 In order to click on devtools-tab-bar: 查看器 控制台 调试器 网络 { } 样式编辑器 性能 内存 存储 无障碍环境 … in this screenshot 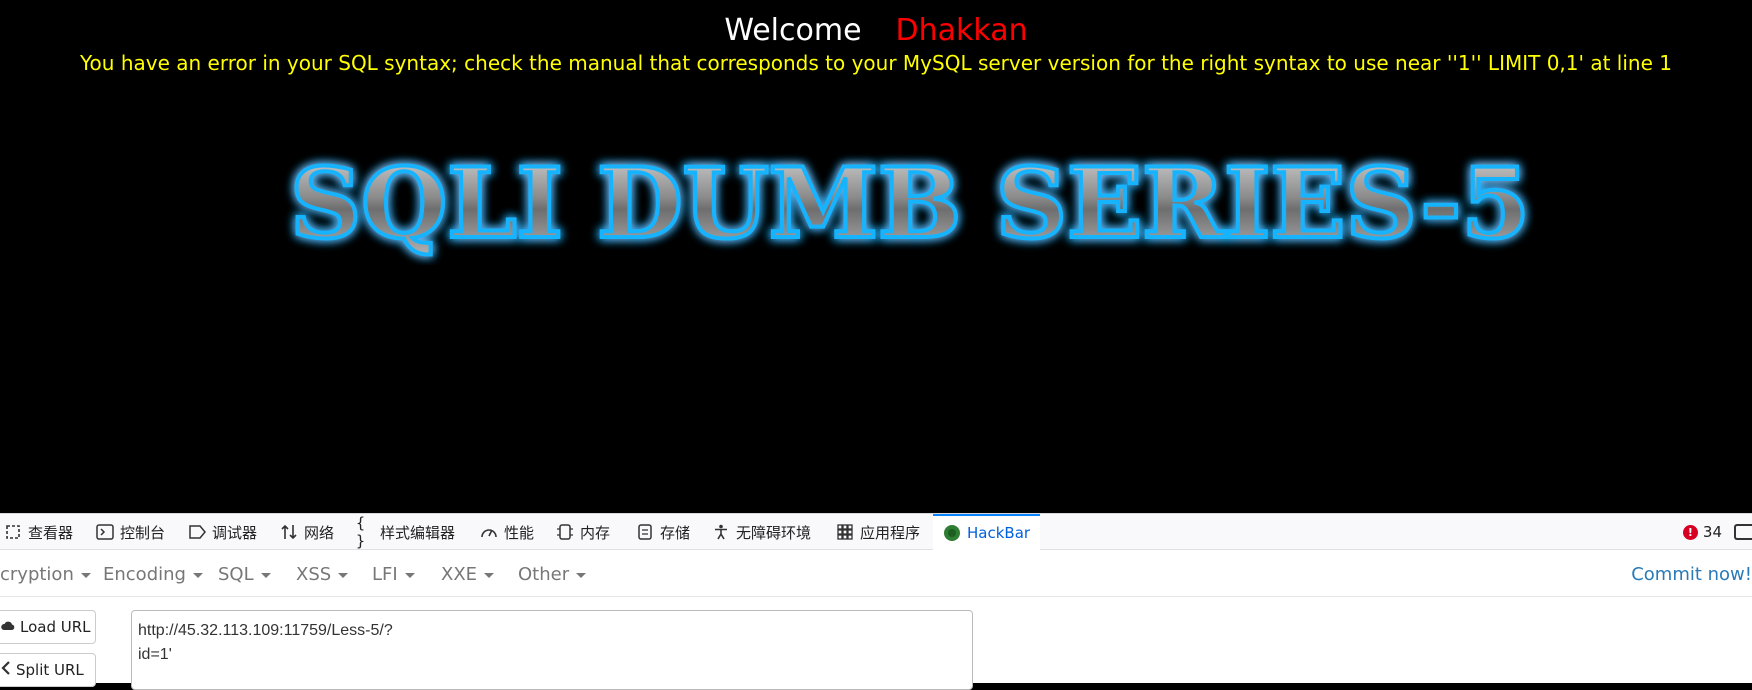, I will do `click(876, 532)`.